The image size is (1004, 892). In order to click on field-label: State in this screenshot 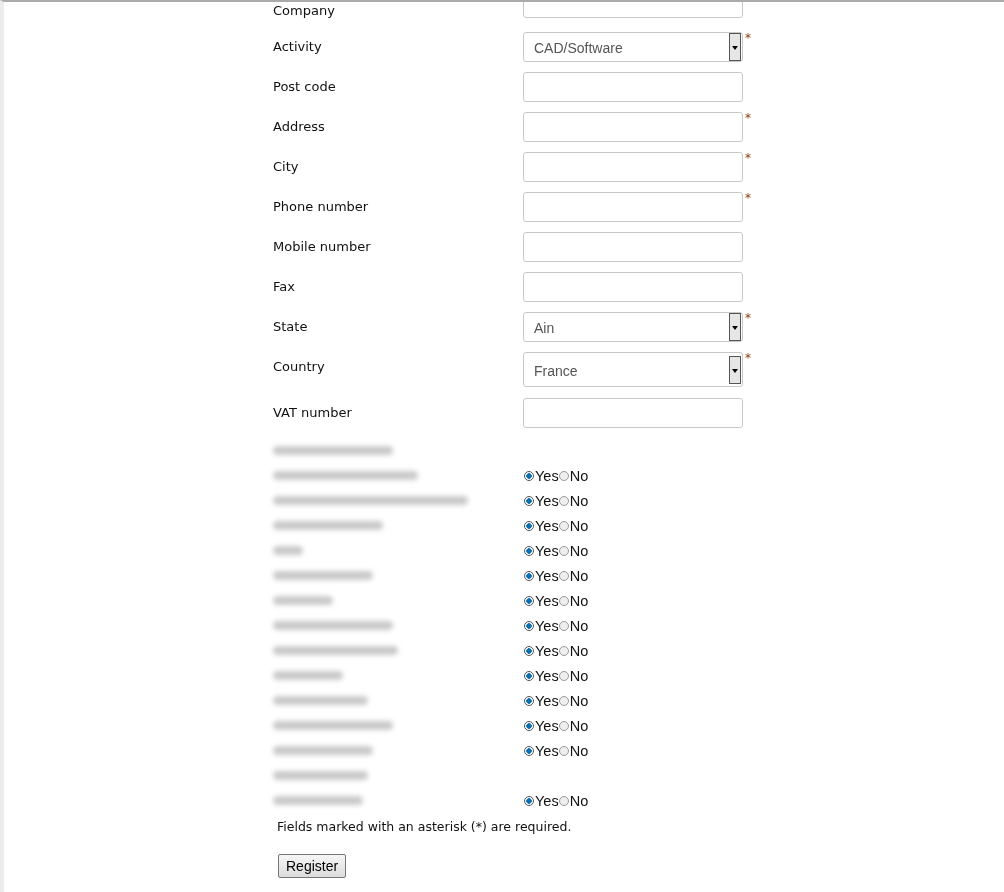, I will do `click(291, 326)`.